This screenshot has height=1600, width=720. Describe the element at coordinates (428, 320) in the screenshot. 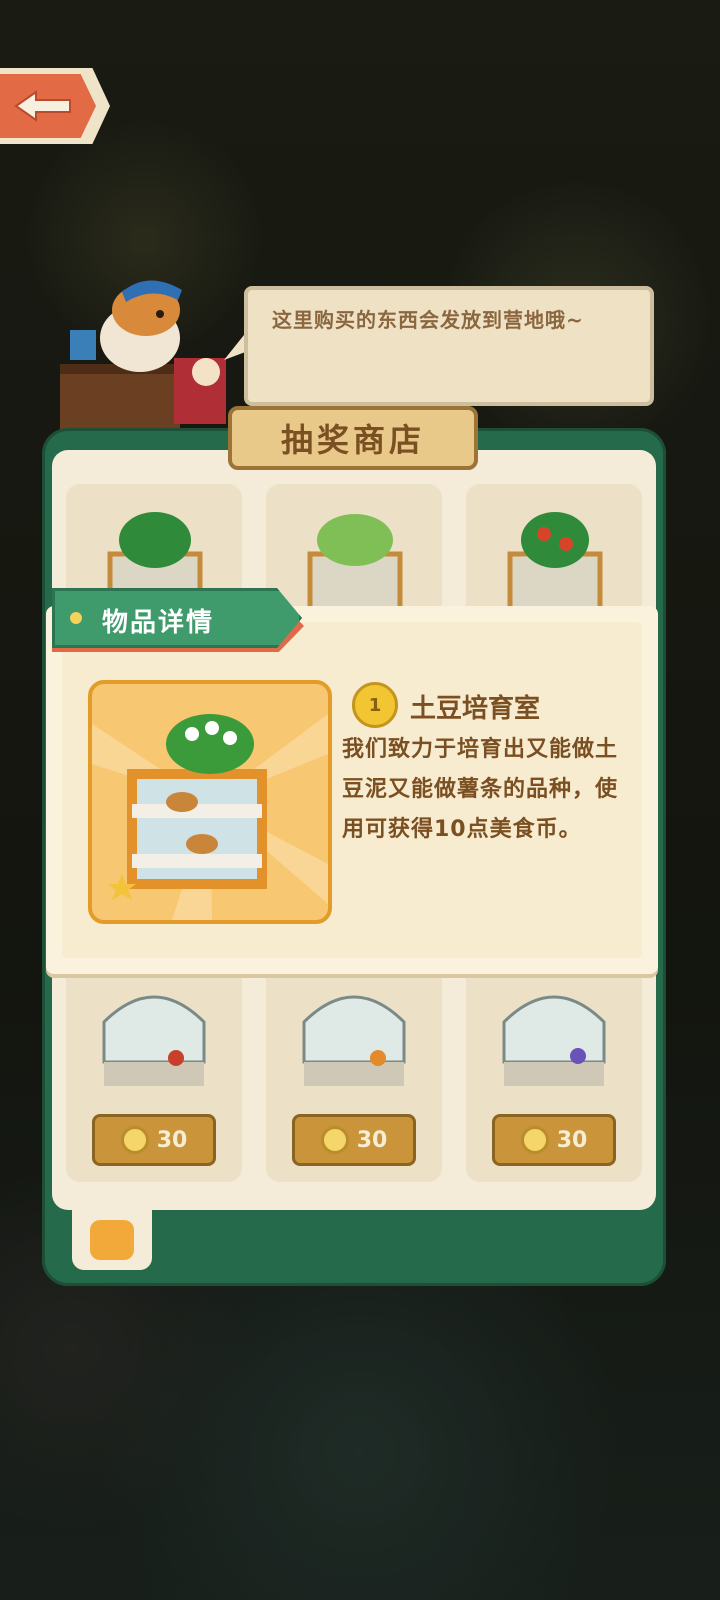

I see `speech-bubble-text: 这里购买的东西会发放到营地哦~` at that location.